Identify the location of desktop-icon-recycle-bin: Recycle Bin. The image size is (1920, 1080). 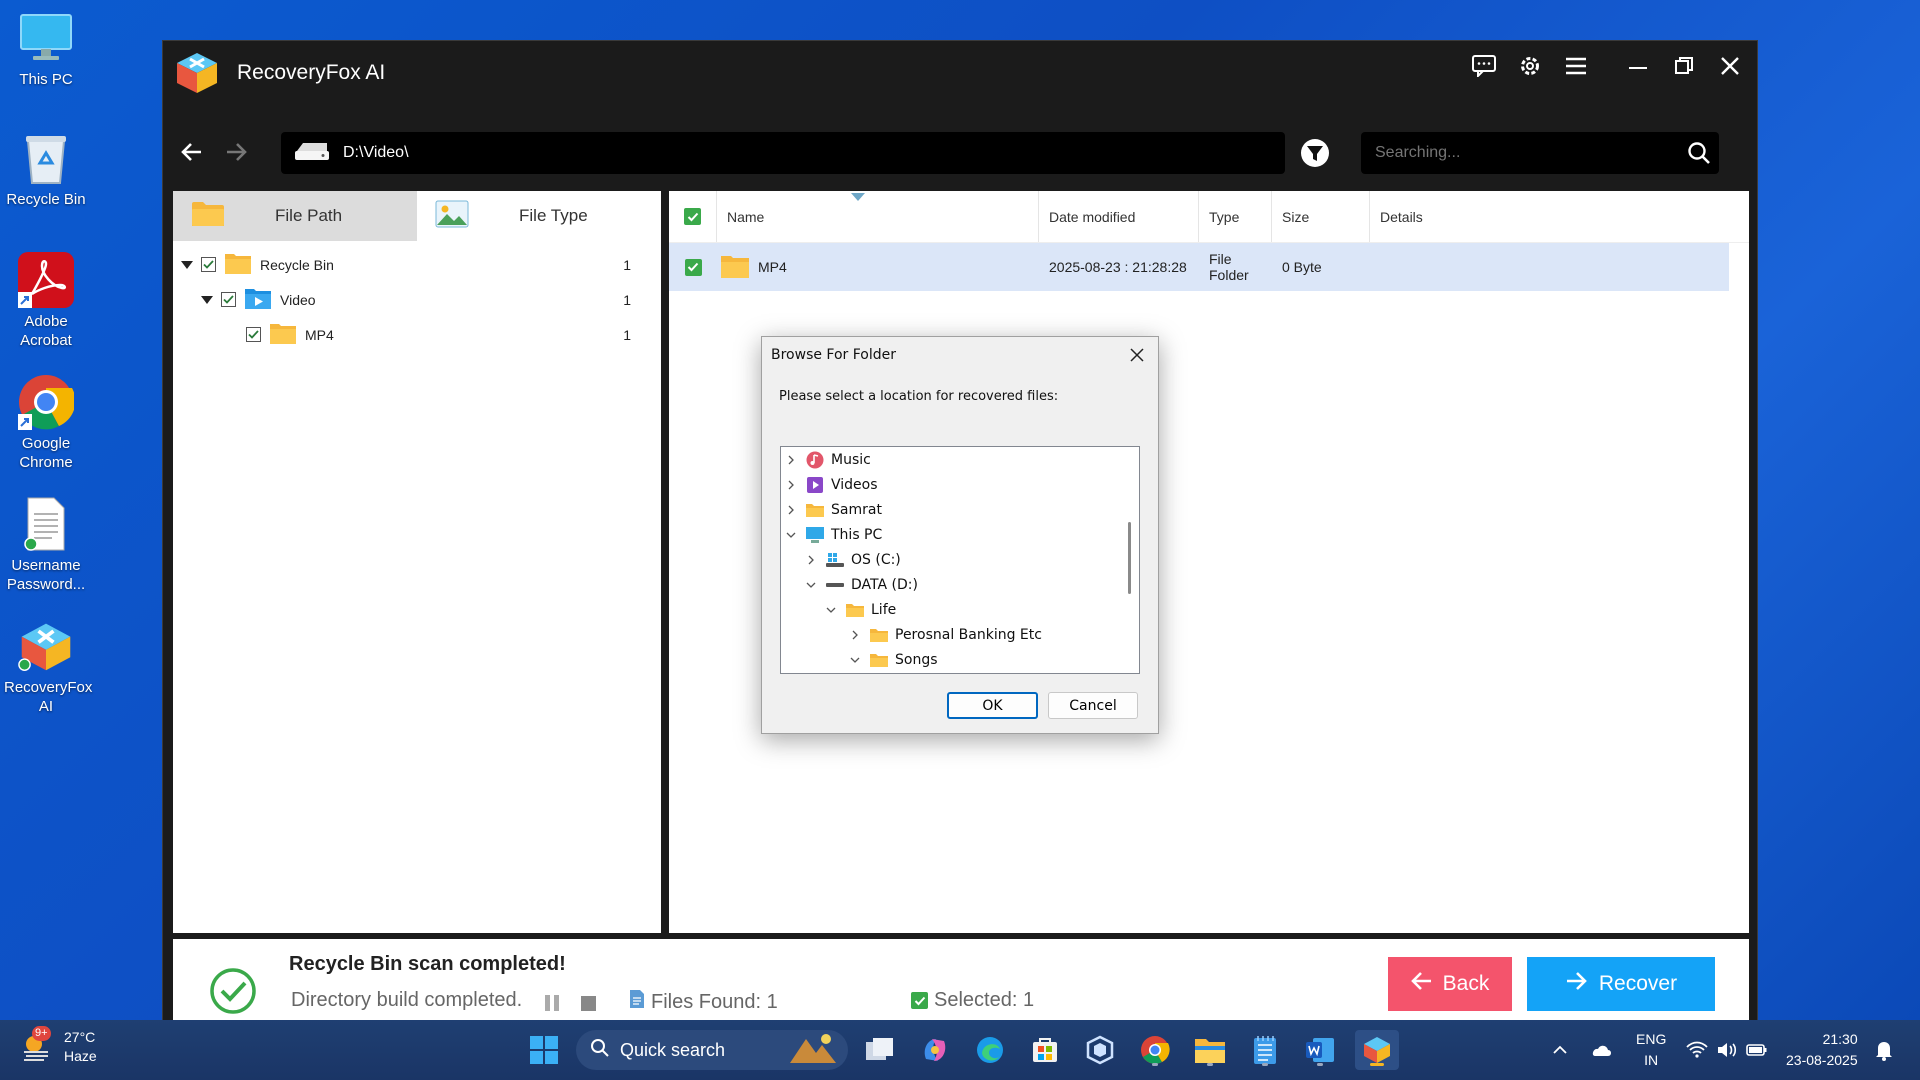
(46, 169).